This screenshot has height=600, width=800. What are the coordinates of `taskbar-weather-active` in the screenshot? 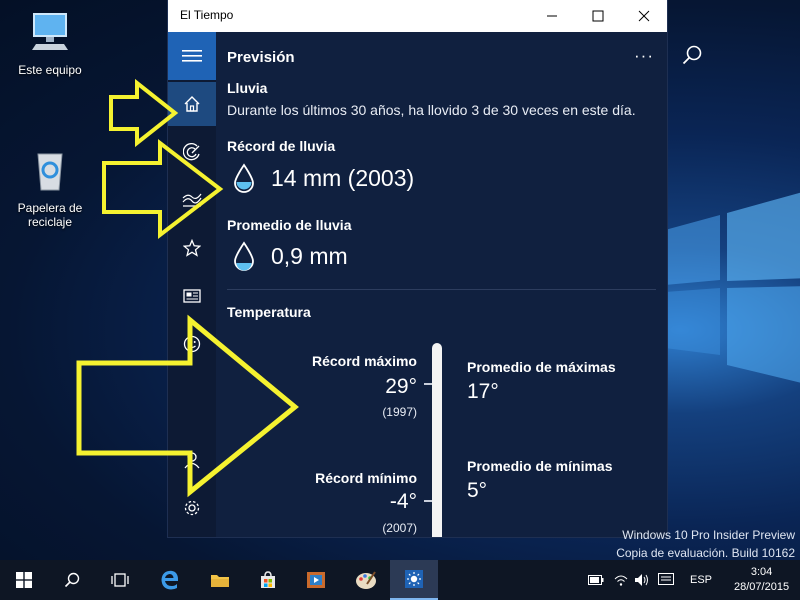 It's located at (414, 580).